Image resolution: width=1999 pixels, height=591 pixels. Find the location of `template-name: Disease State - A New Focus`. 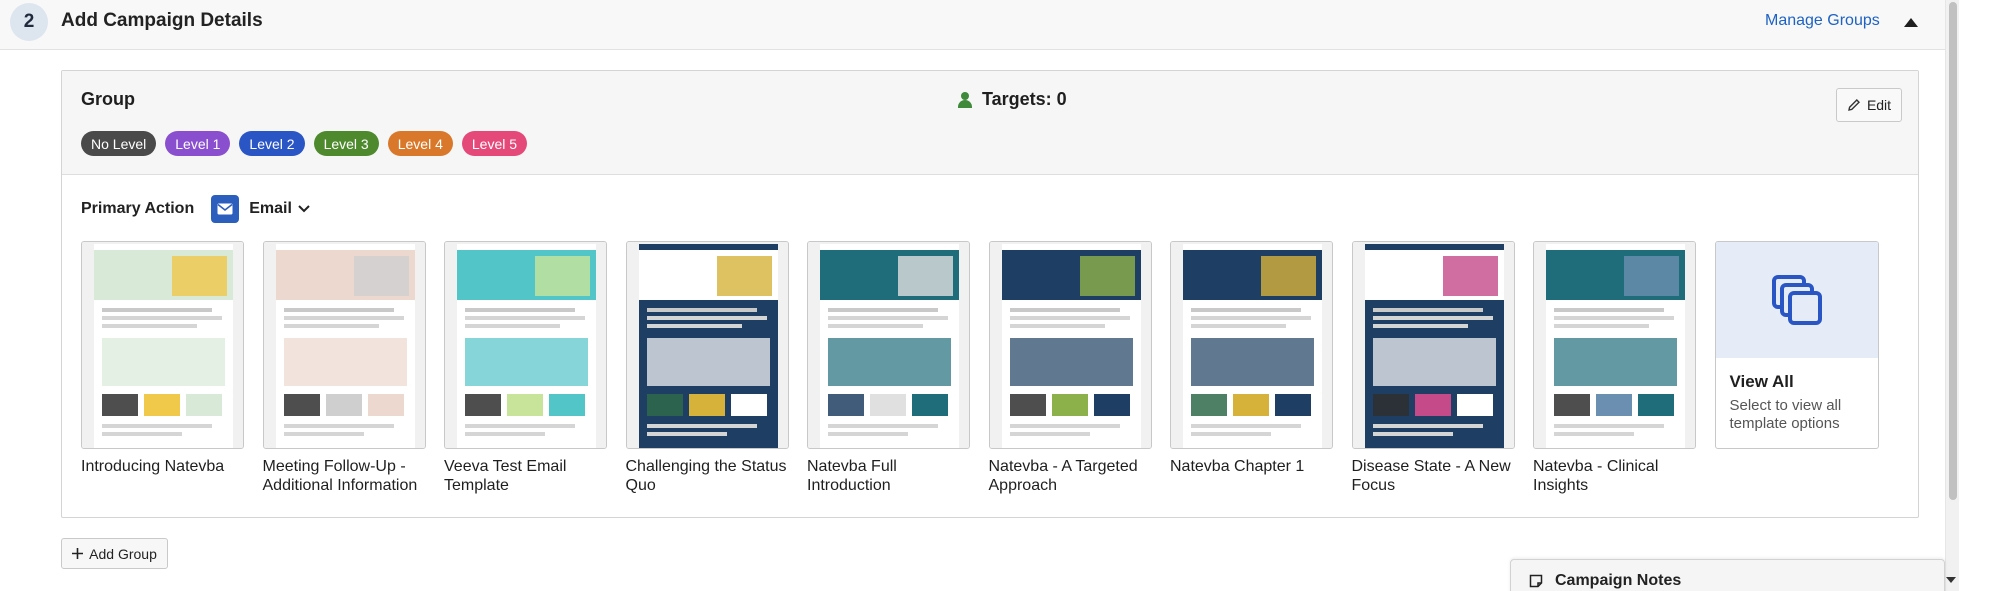

template-name: Disease State - A New Focus is located at coordinates (1431, 476).